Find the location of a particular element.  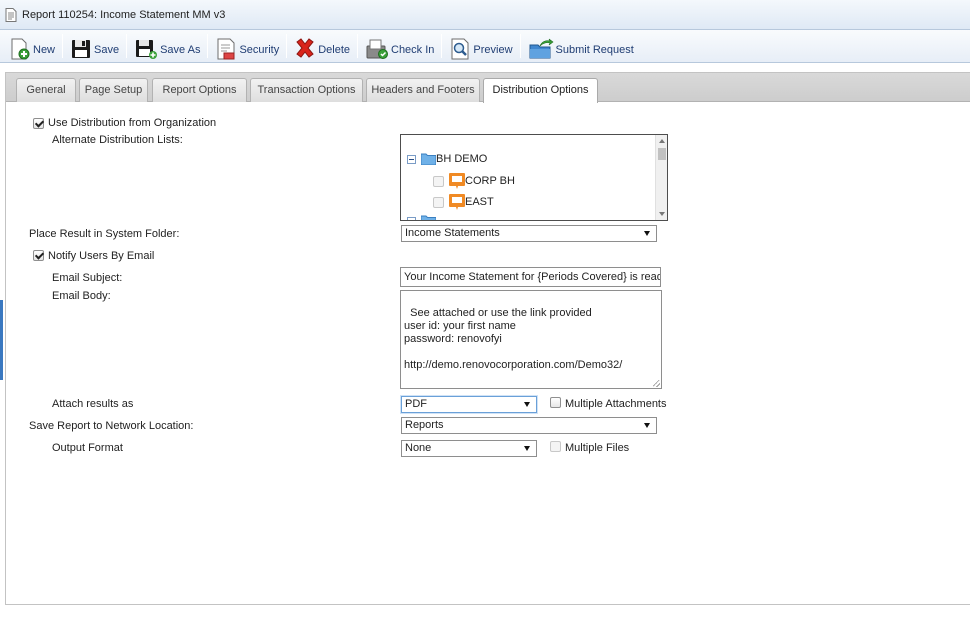

network-location-label: Save Report to Network Location: is located at coordinates (111, 426).